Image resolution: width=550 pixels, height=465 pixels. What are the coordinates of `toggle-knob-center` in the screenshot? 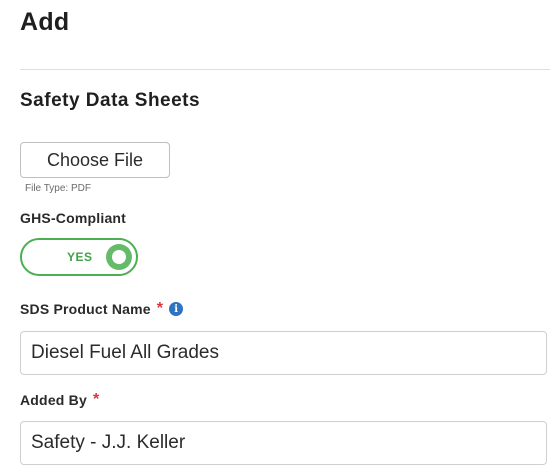 It's located at (119, 257).